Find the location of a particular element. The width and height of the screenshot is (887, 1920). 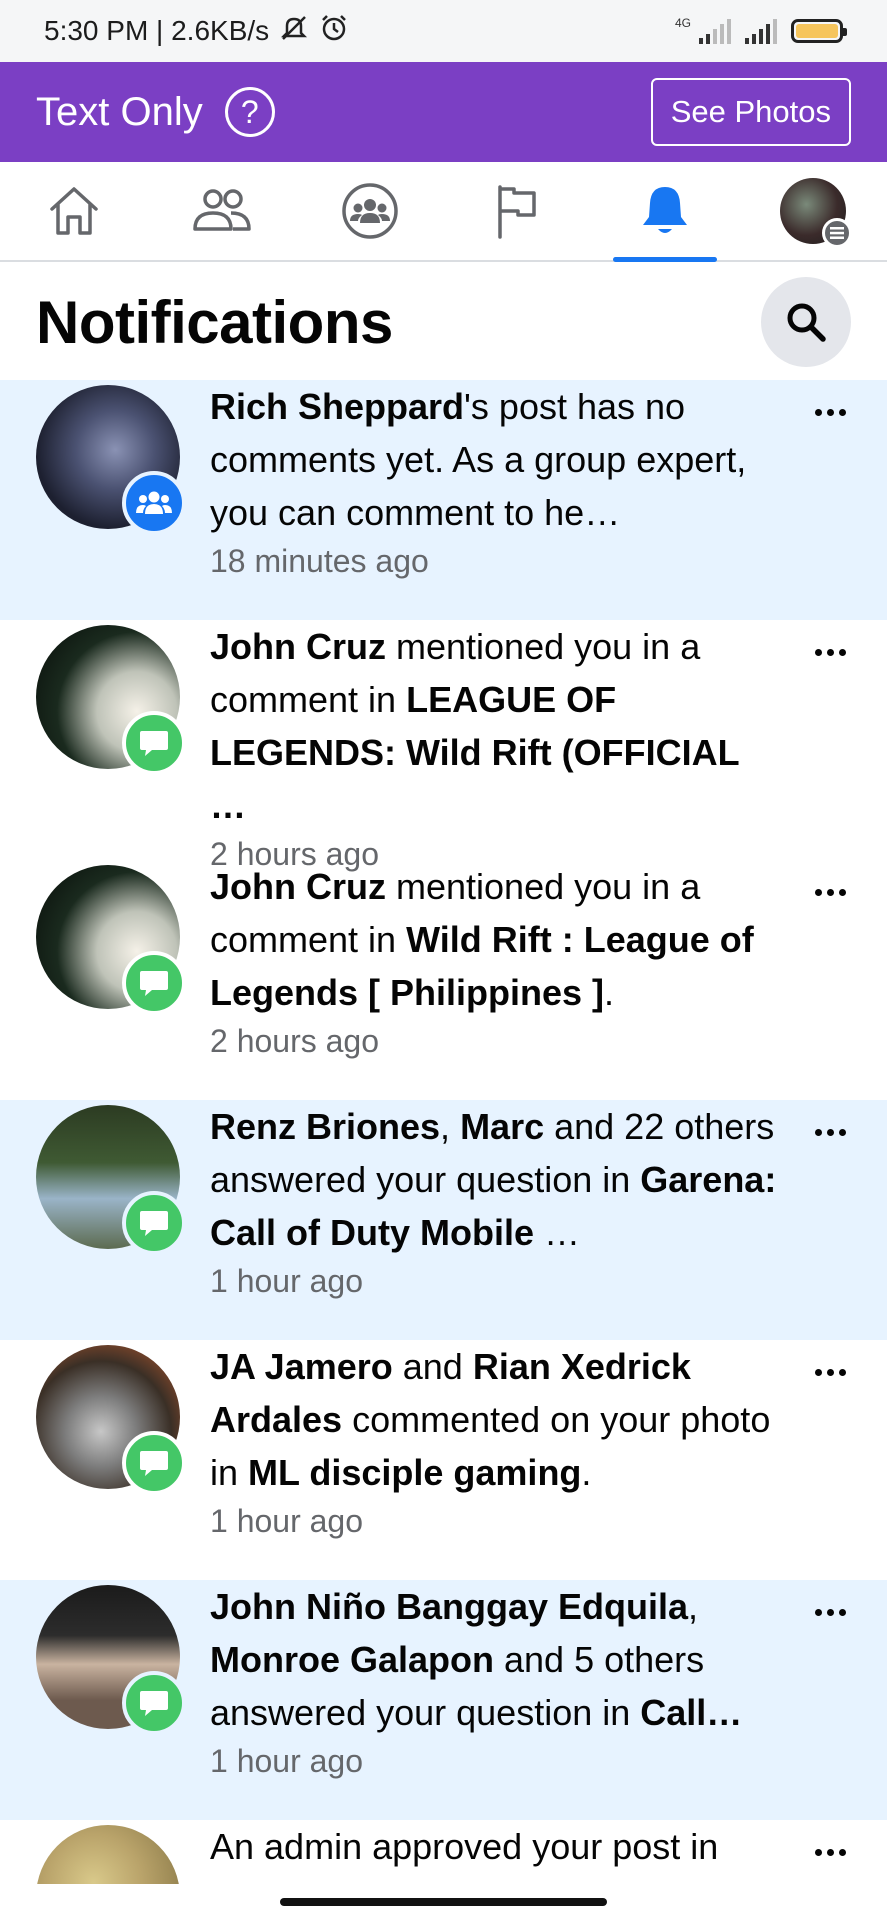

pages-icon is located at coordinates (517, 212).